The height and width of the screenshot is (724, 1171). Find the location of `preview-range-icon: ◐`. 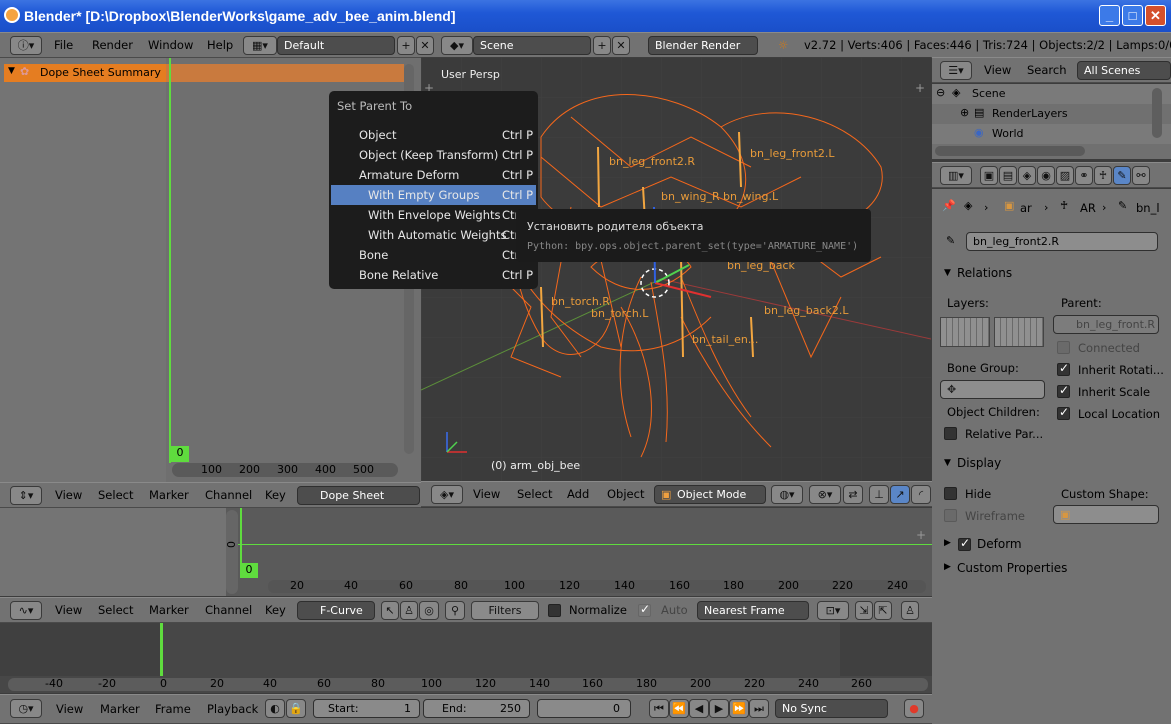

preview-range-icon: ◐ is located at coordinates (275, 708).